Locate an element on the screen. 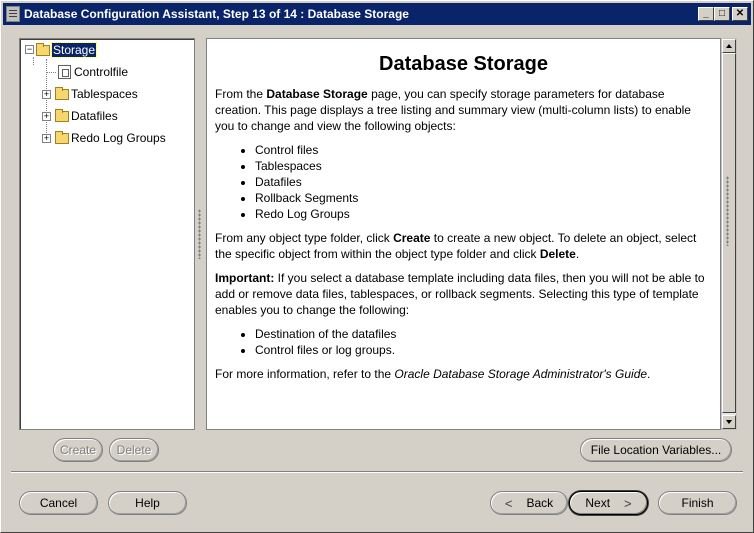 The height and width of the screenshot is (533, 754). help-button: Help is located at coordinates (147, 503).